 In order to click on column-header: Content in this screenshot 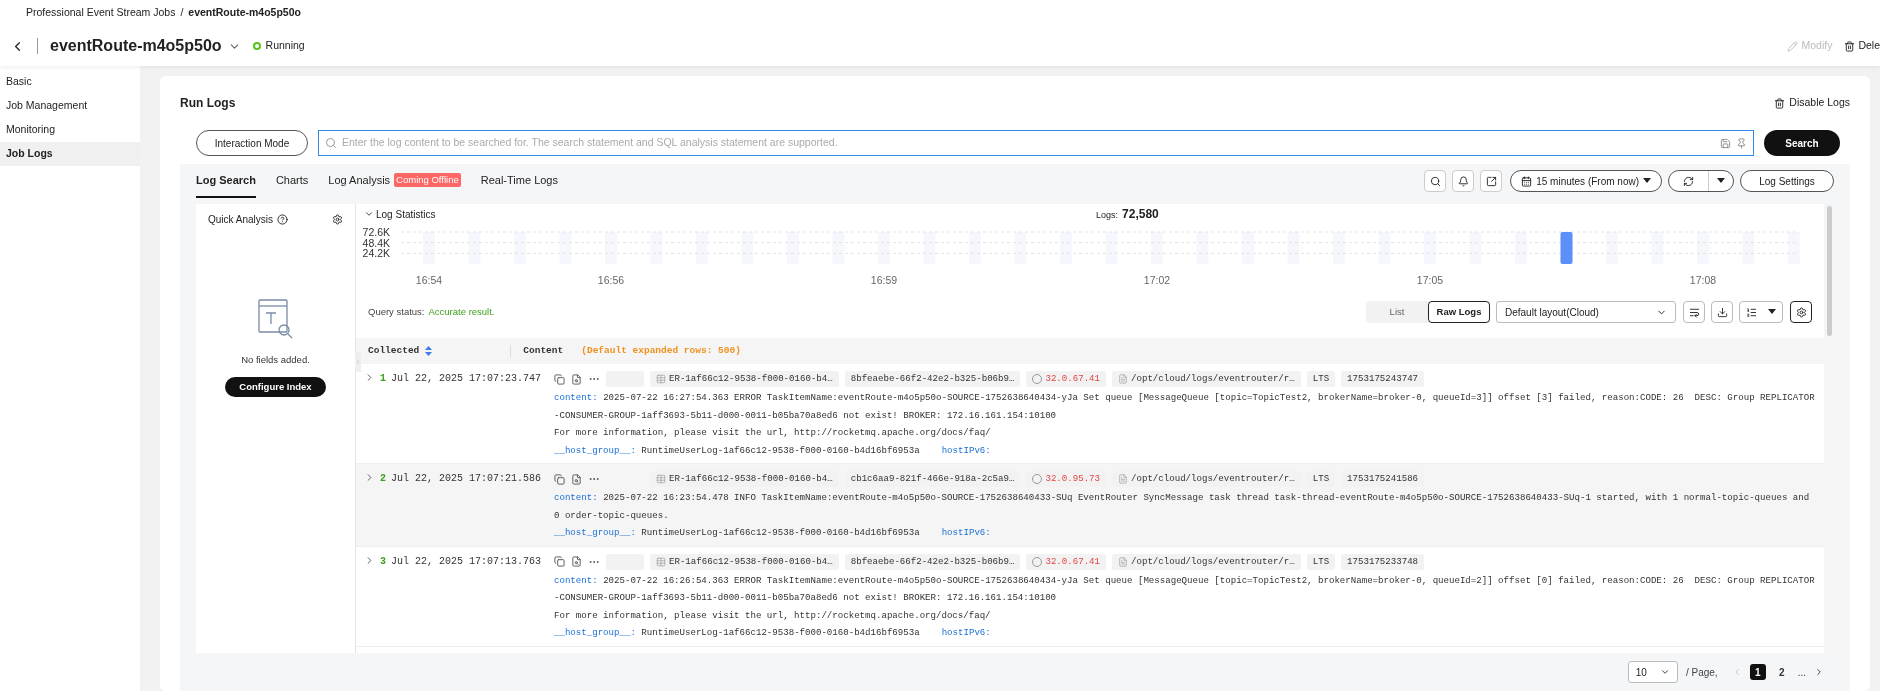, I will do `click(543, 350)`.